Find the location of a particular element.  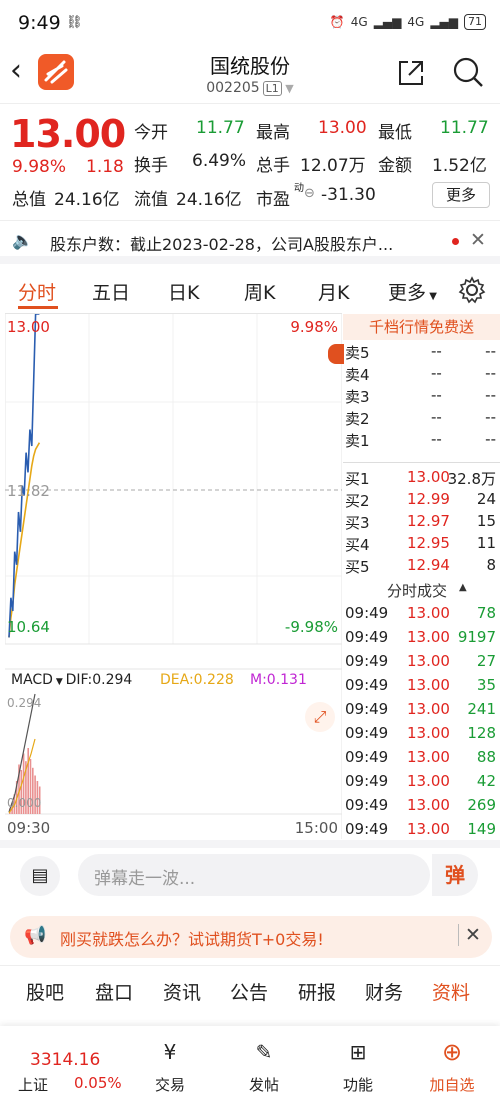

chart-bottom-pct: -9.98% is located at coordinates (311, 627).